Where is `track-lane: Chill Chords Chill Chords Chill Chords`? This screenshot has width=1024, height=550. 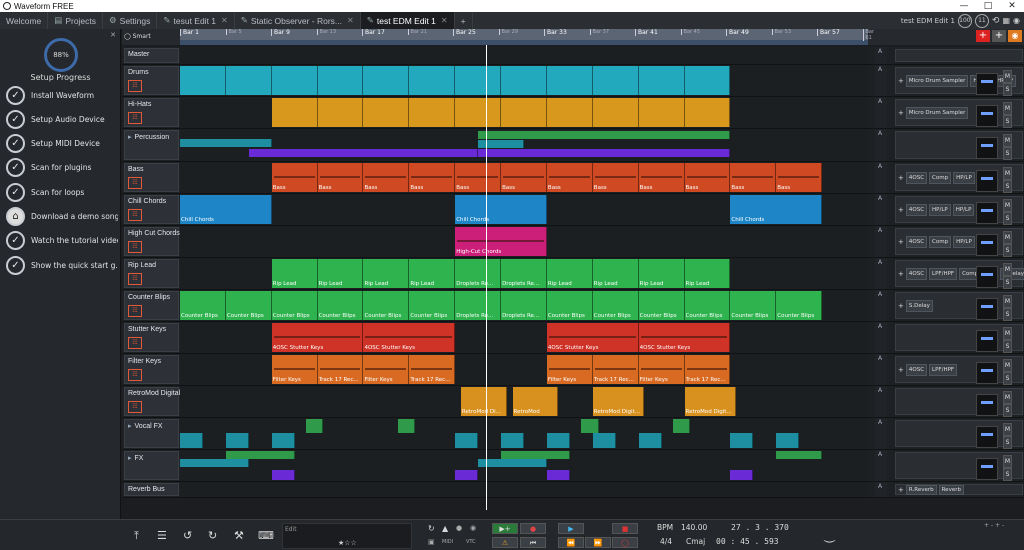
track-lane: Chill Chords Chill Chords Chill Chords is located at coordinates (524, 209).